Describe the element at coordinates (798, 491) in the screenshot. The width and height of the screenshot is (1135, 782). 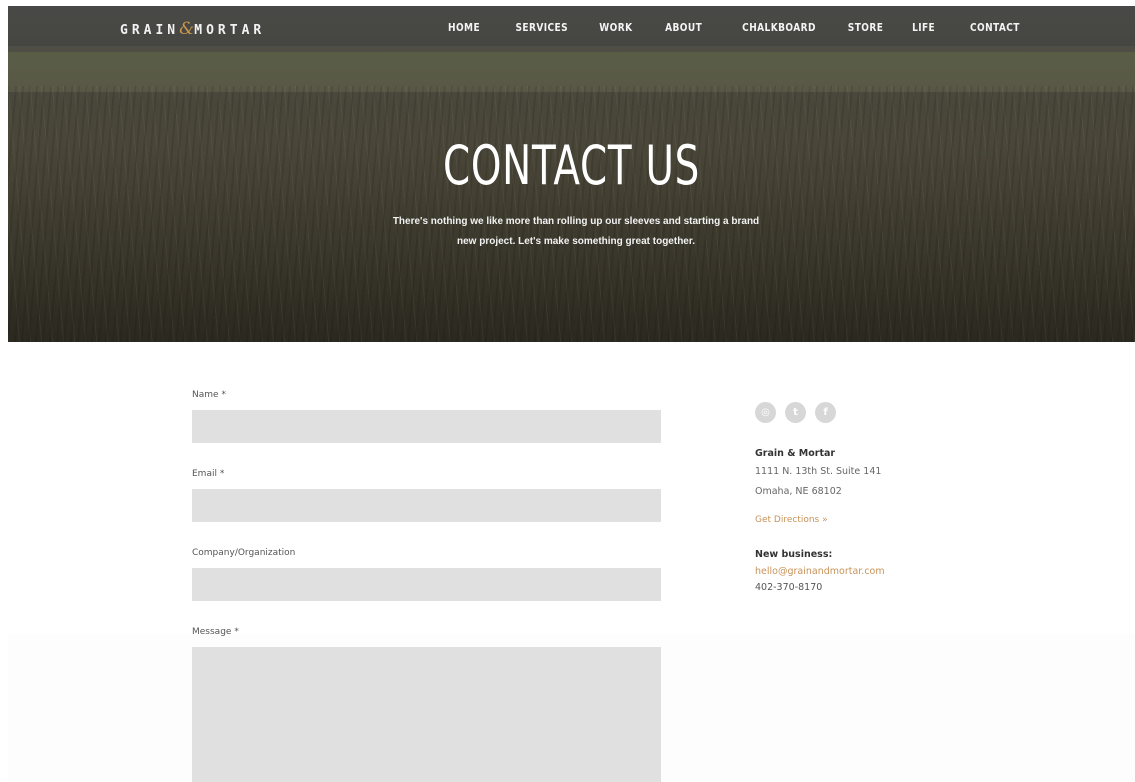
I see `address-line-2: Omaha, NE 68102` at that location.